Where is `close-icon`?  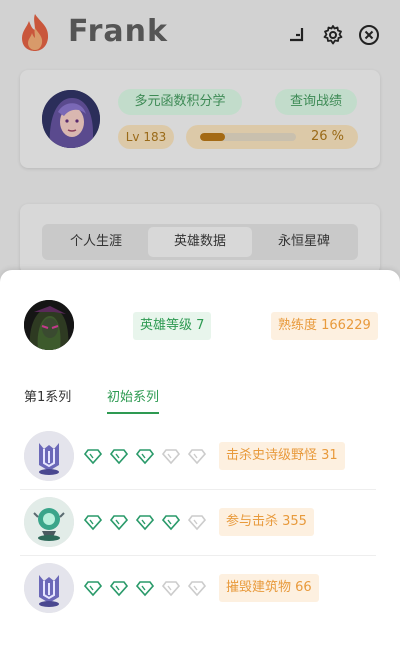 close-icon is located at coordinates (369, 35).